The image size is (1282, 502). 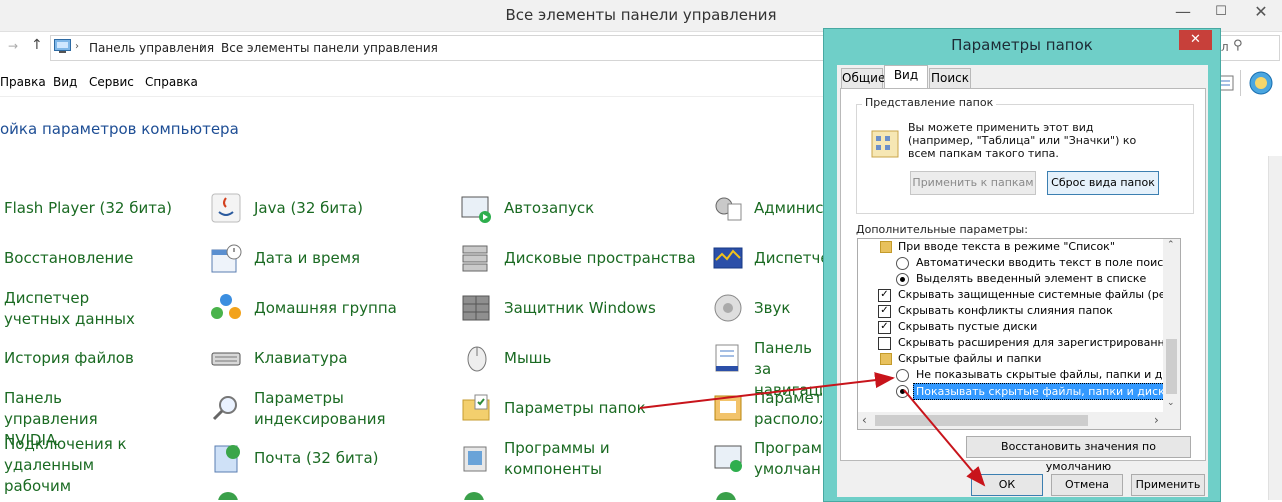 I want to click on tree-label: При вводе текста в режиме "Список", so click(x=1006, y=246).